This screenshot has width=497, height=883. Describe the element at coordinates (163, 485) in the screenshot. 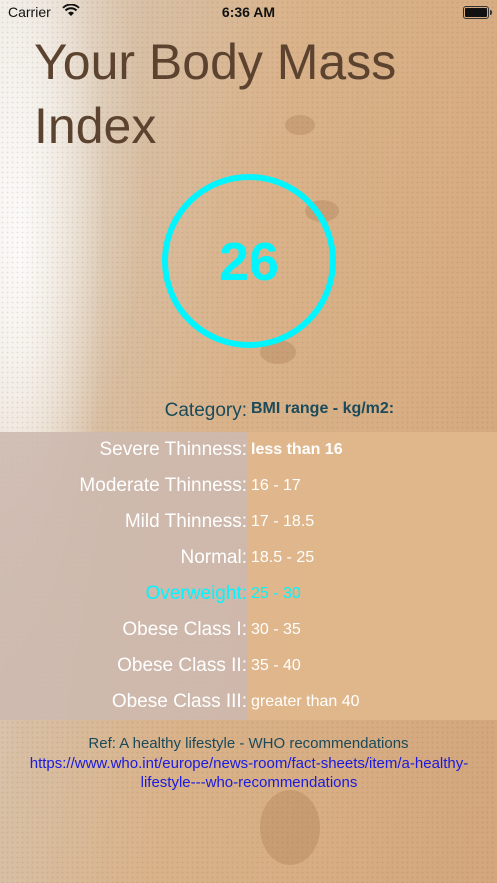

I see `category-label: Moderate Thinness:` at that location.